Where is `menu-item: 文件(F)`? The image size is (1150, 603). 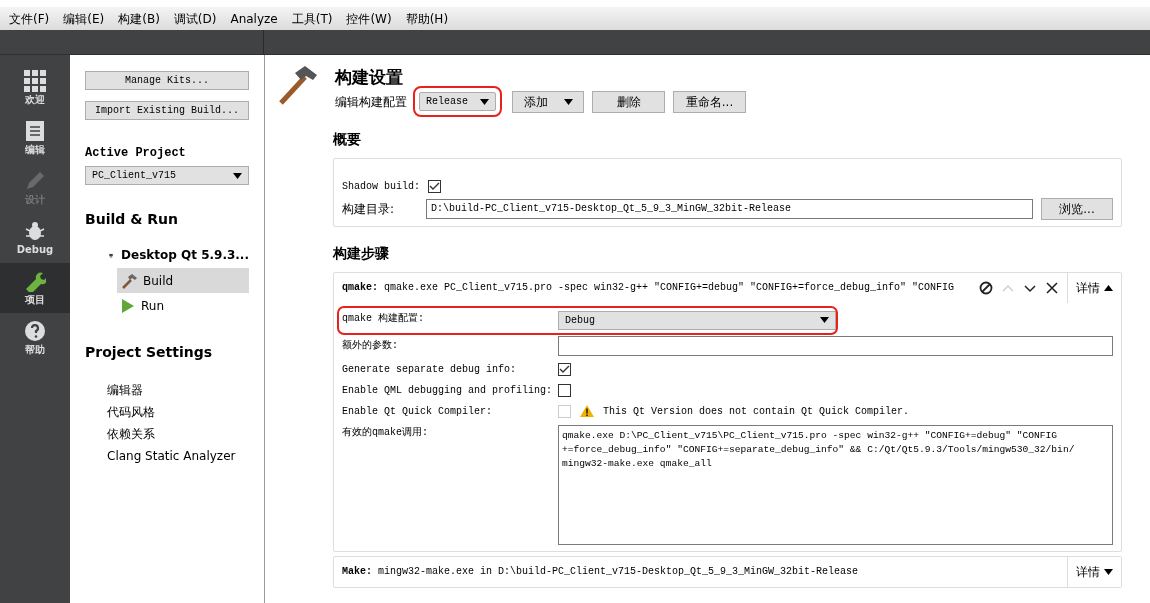 menu-item: 文件(F) is located at coordinates (29, 18).